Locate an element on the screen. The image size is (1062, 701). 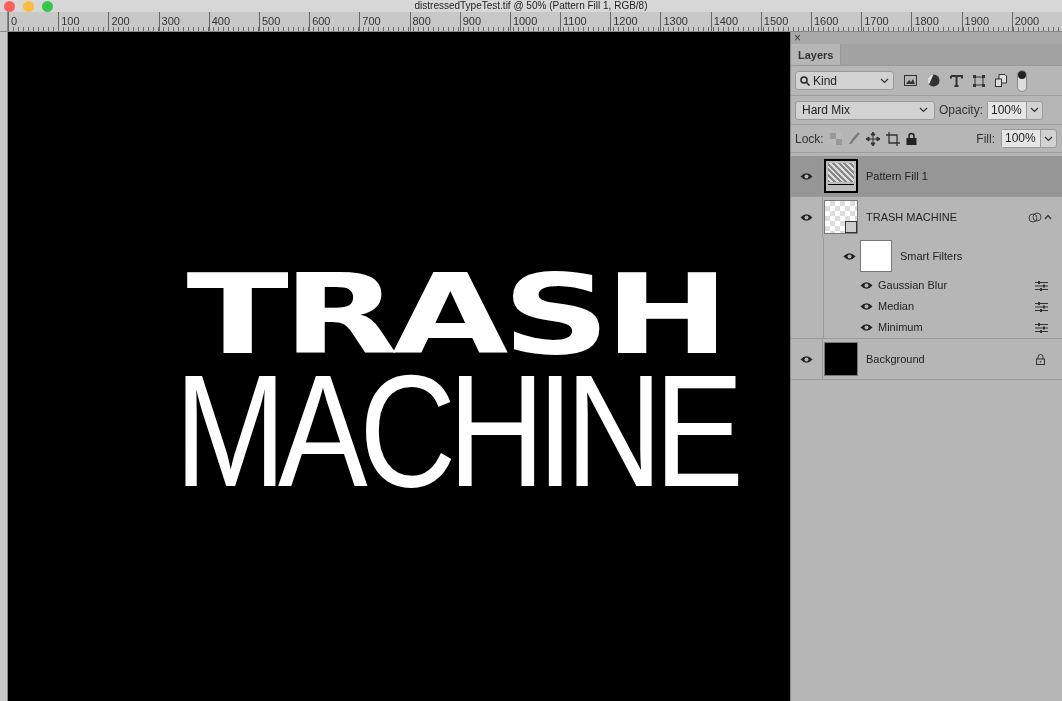
background-thumbnail is located at coordinates (841, 359).